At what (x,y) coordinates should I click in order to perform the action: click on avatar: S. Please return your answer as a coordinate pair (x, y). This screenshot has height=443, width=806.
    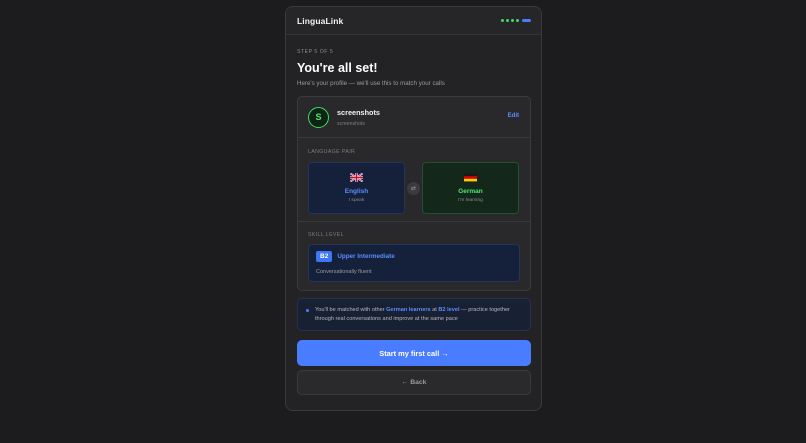
    Looking at the image, I should click on (318, 117).